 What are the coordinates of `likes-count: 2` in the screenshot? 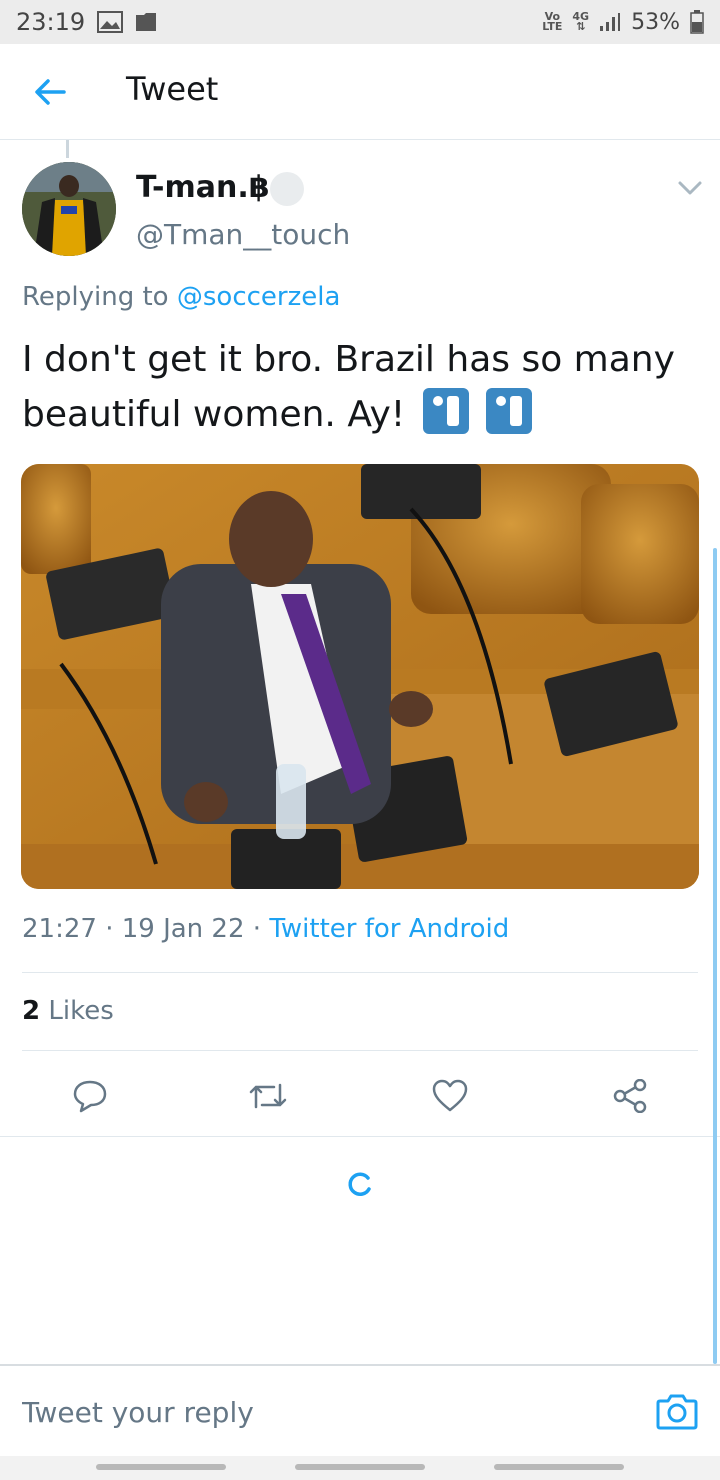 It's located at (31, 1011).